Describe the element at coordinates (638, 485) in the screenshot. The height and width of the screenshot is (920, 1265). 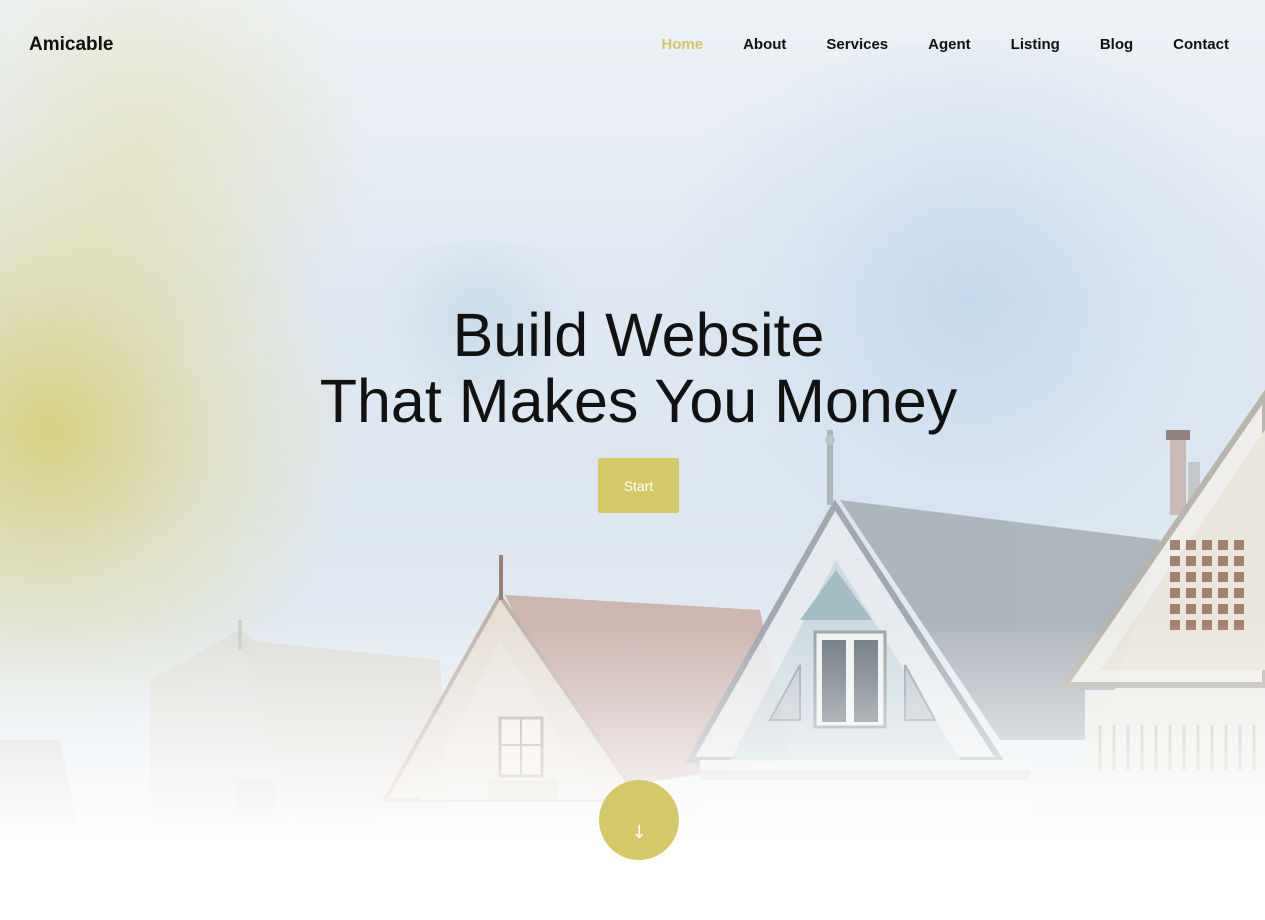
I see `start-button: Start` at that location.